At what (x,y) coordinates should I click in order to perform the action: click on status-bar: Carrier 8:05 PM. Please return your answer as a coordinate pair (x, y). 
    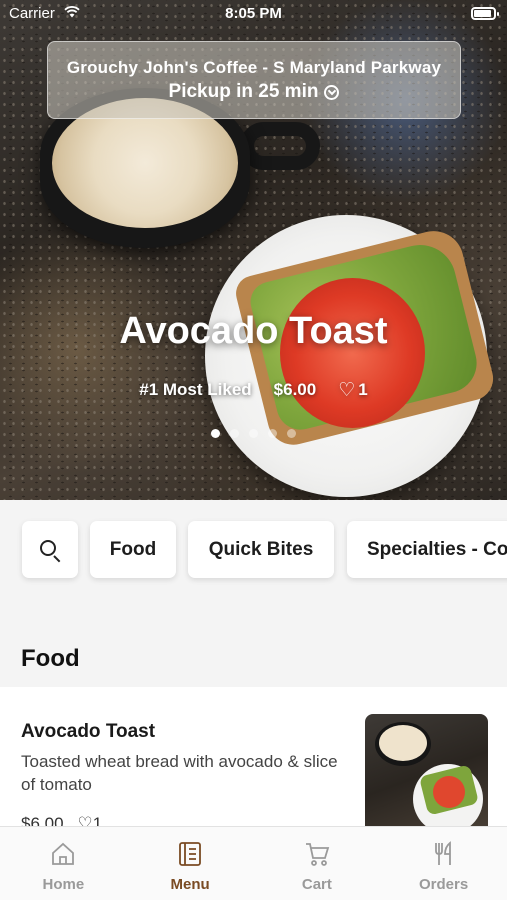
    Looking at the image, I should click on (253, 15).